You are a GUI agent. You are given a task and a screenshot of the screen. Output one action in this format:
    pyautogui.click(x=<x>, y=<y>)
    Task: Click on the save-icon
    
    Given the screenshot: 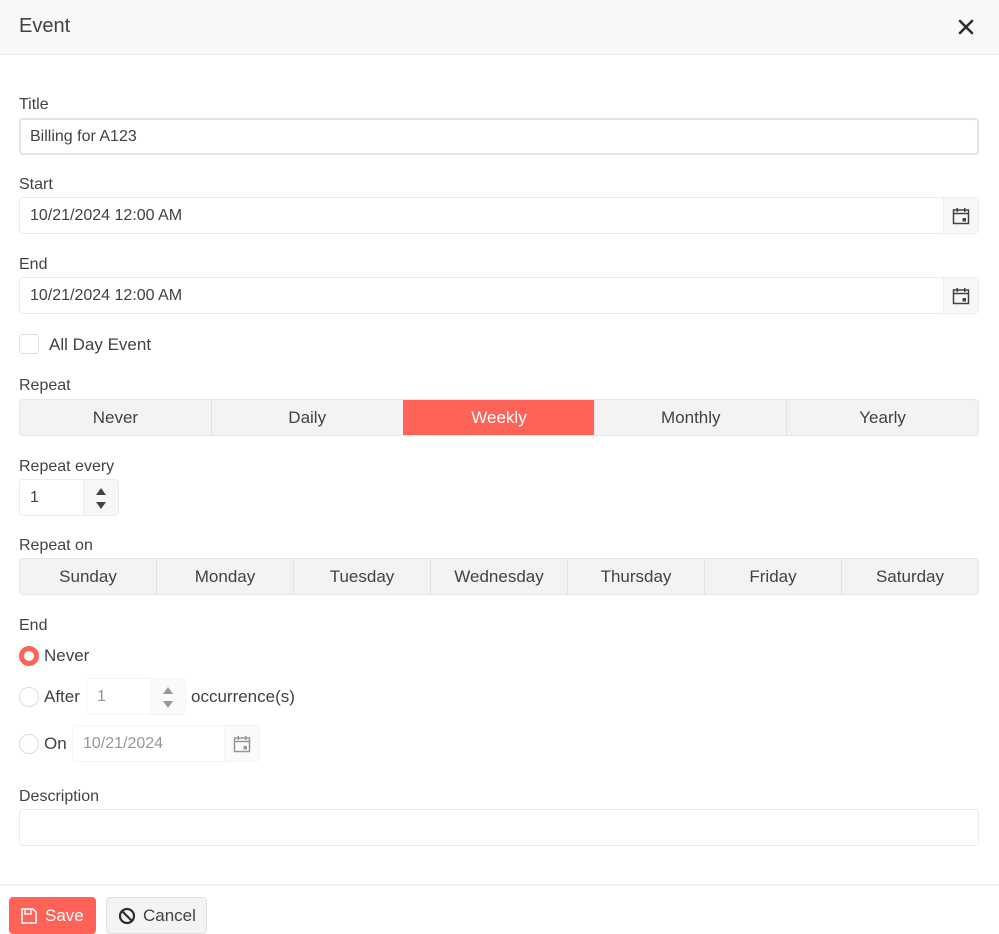 What is the action you would take?
    pyautogui.click(x=29, y=915)
    